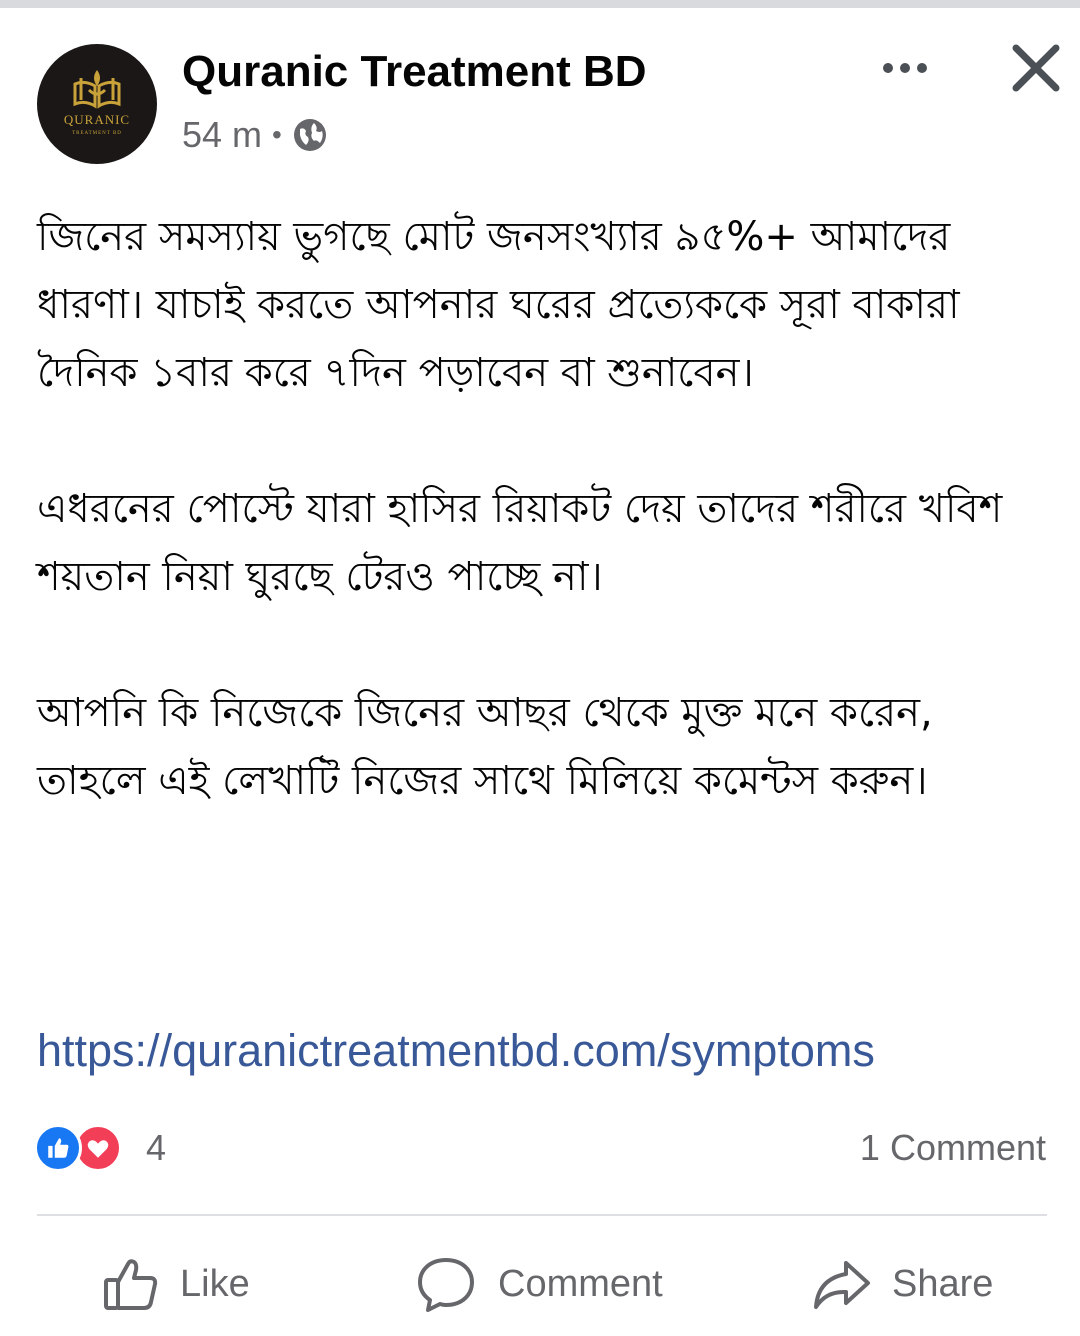  Describe the element at coordinates (310, 135) in the screenshot. I see `globe-icon` at that location.